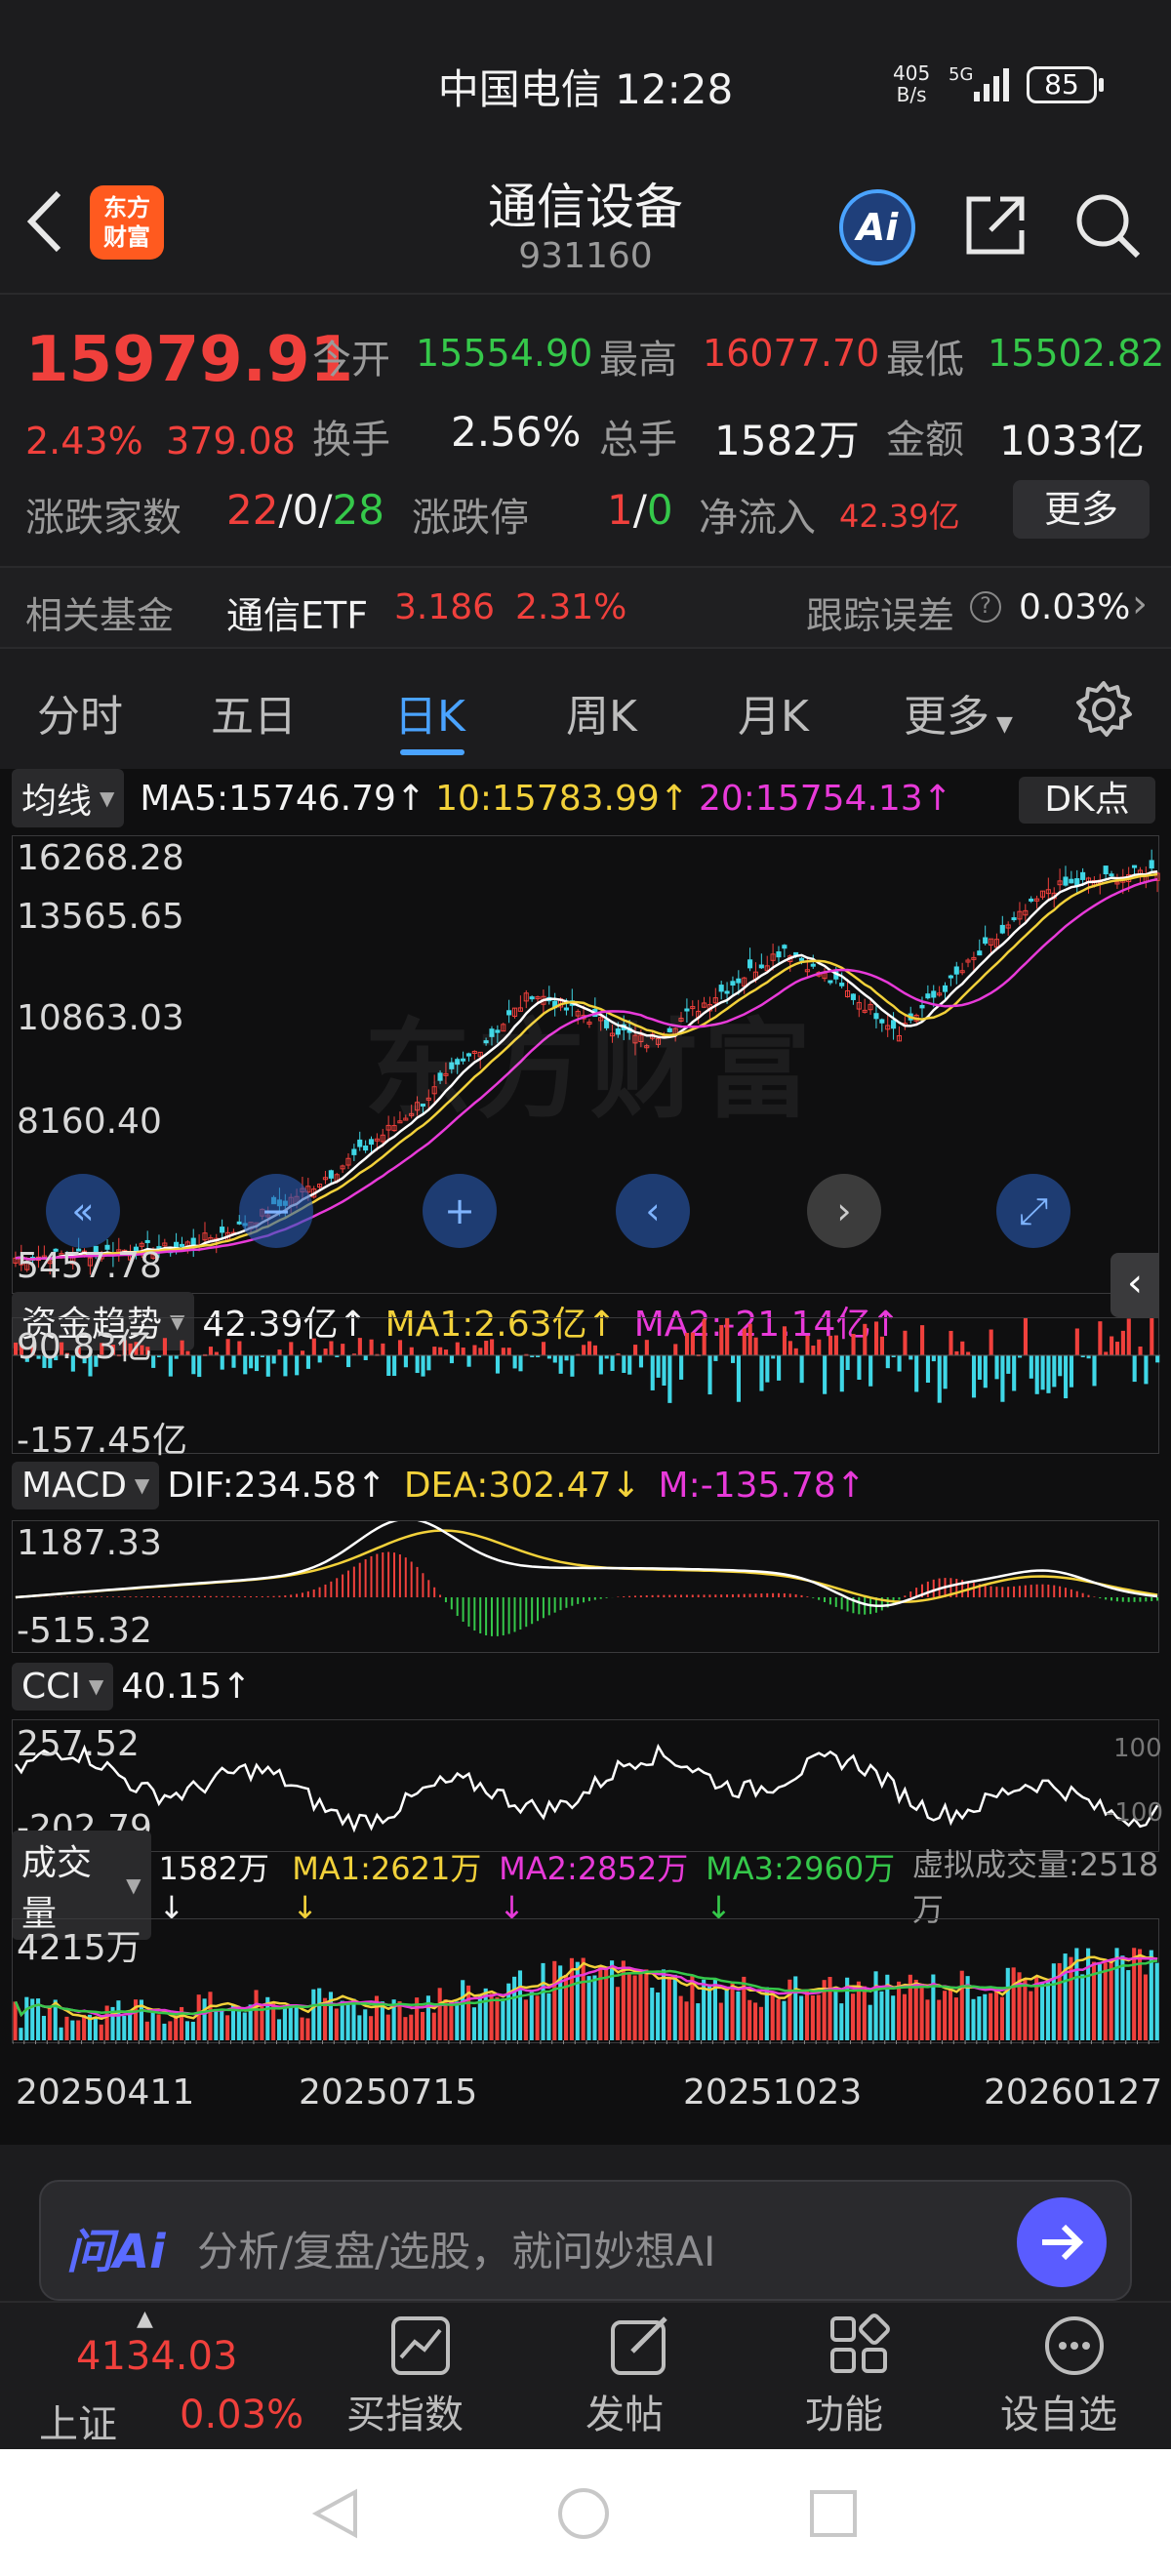  I want to click on system-recents-icon, so click(833, 2515).